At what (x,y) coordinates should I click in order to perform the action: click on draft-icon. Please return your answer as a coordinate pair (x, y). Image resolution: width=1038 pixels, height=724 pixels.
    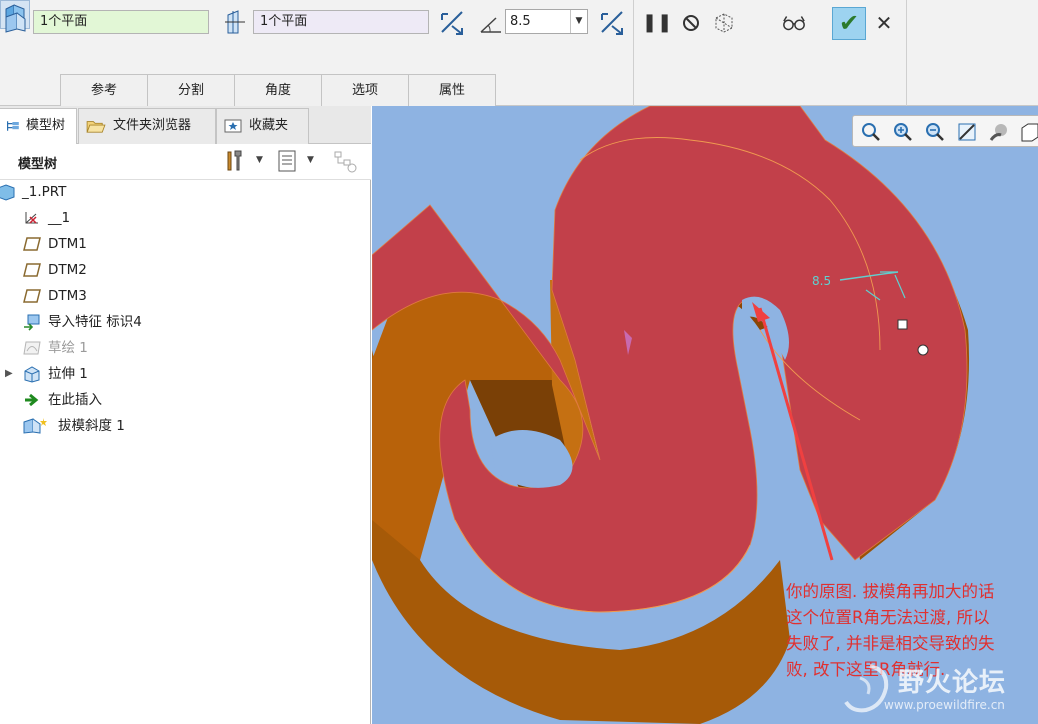
    Looking at the image, I should click on (35, 426).